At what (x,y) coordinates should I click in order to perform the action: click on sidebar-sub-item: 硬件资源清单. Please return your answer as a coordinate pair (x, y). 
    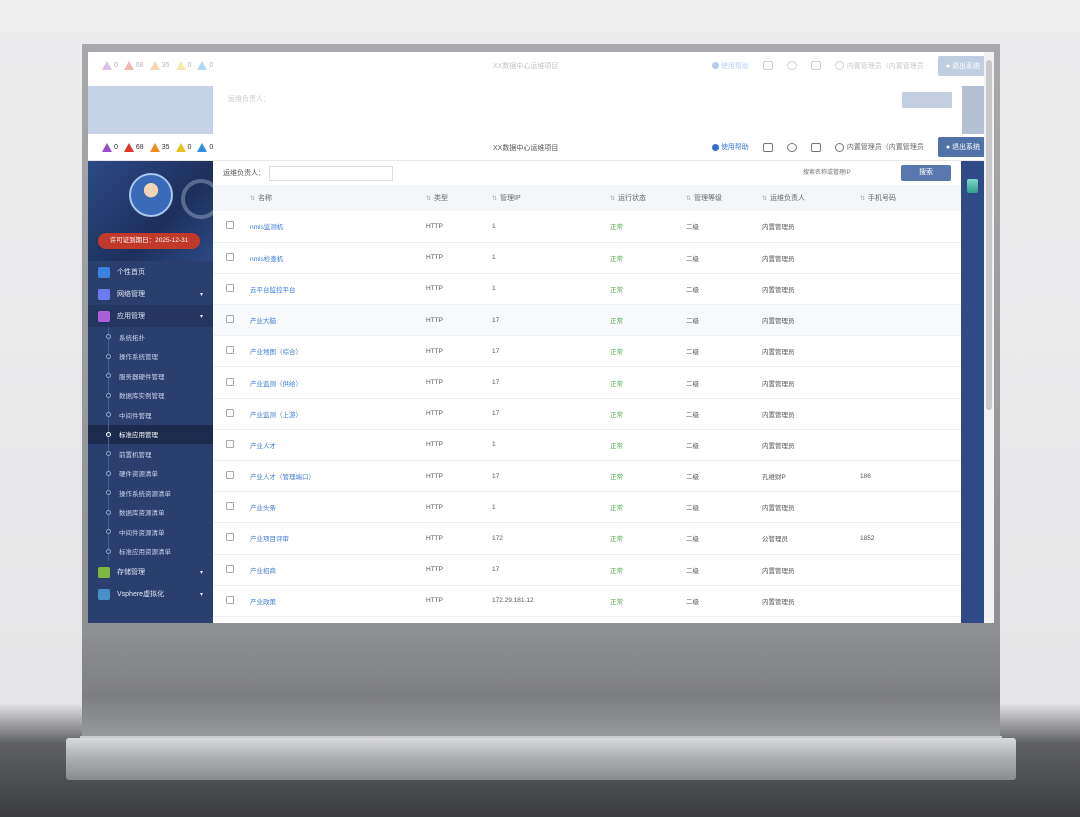
    Looking at the image, I should click on (150, 473).